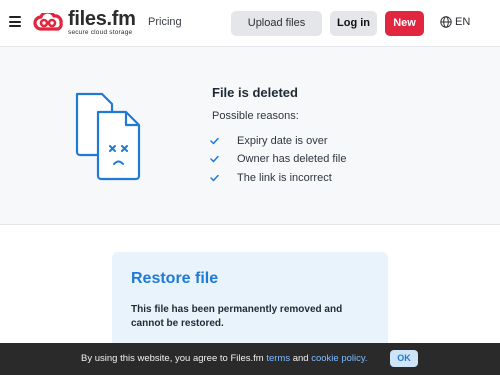  Describe the element at coordinates (15, 21) in the screenshot. I see `menu-icon` at that location.